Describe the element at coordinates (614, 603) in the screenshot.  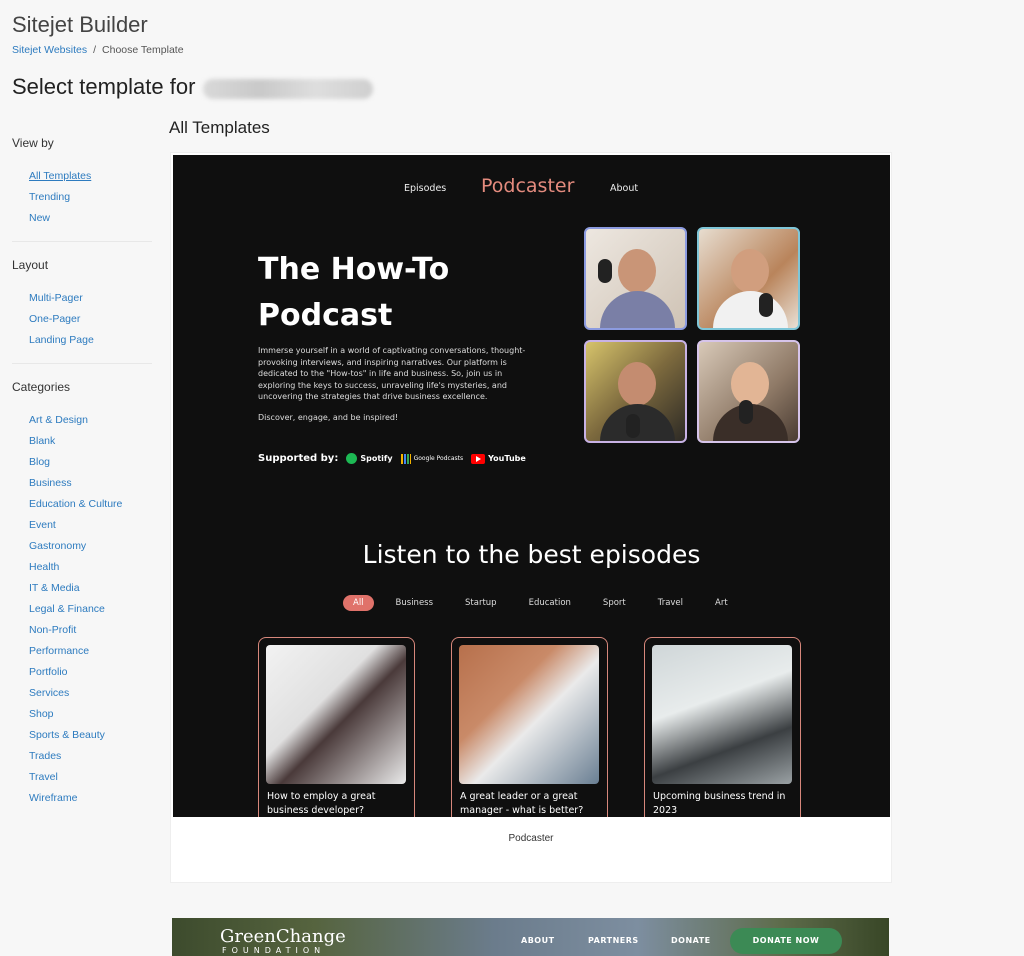
I see `filter-sport: Sport` at that location.